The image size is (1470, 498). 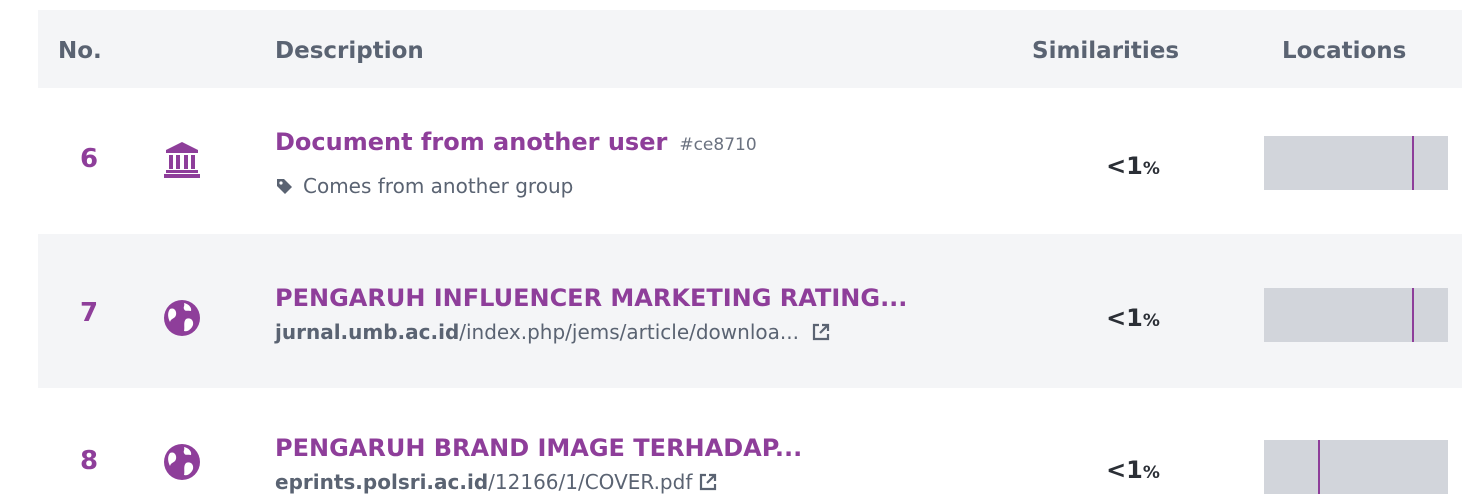 What do you see at coordinates (80, 51) in the screenshot?
I see `header-no: No.` at bounding box center [80, 51].